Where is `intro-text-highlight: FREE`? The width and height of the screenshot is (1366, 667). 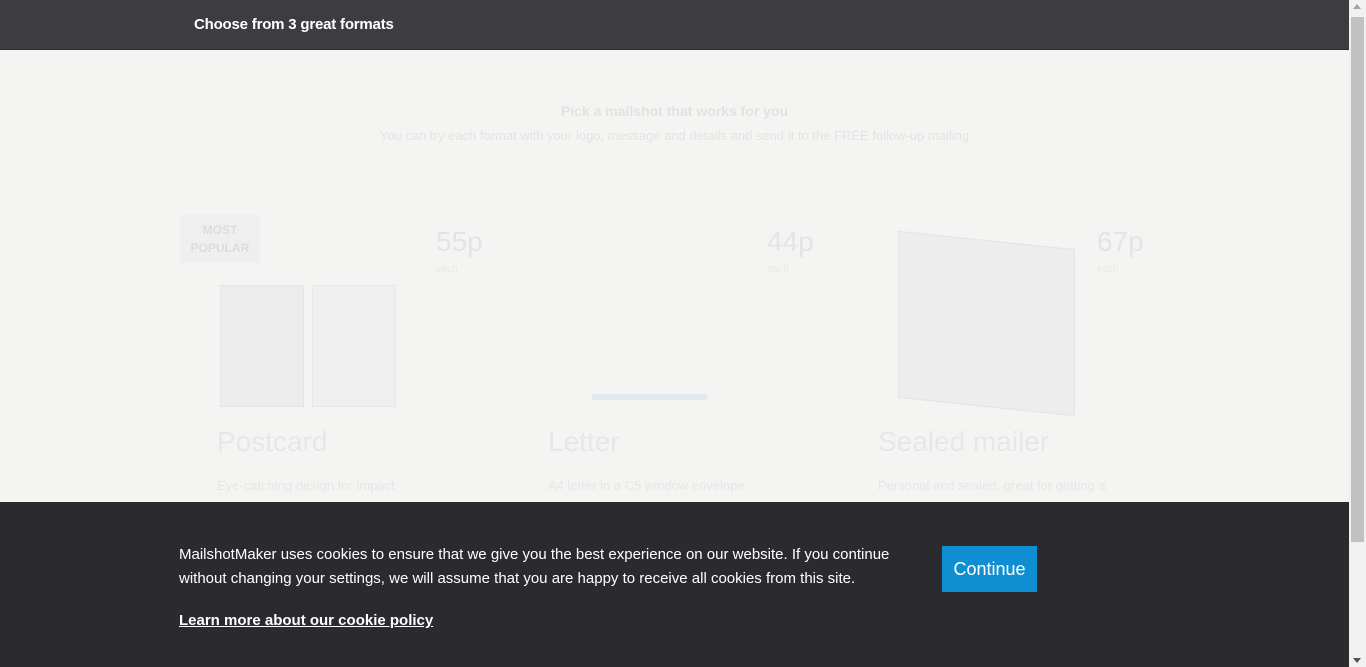 intro-text-highlight: FREE is located at coordinates (851, 135).